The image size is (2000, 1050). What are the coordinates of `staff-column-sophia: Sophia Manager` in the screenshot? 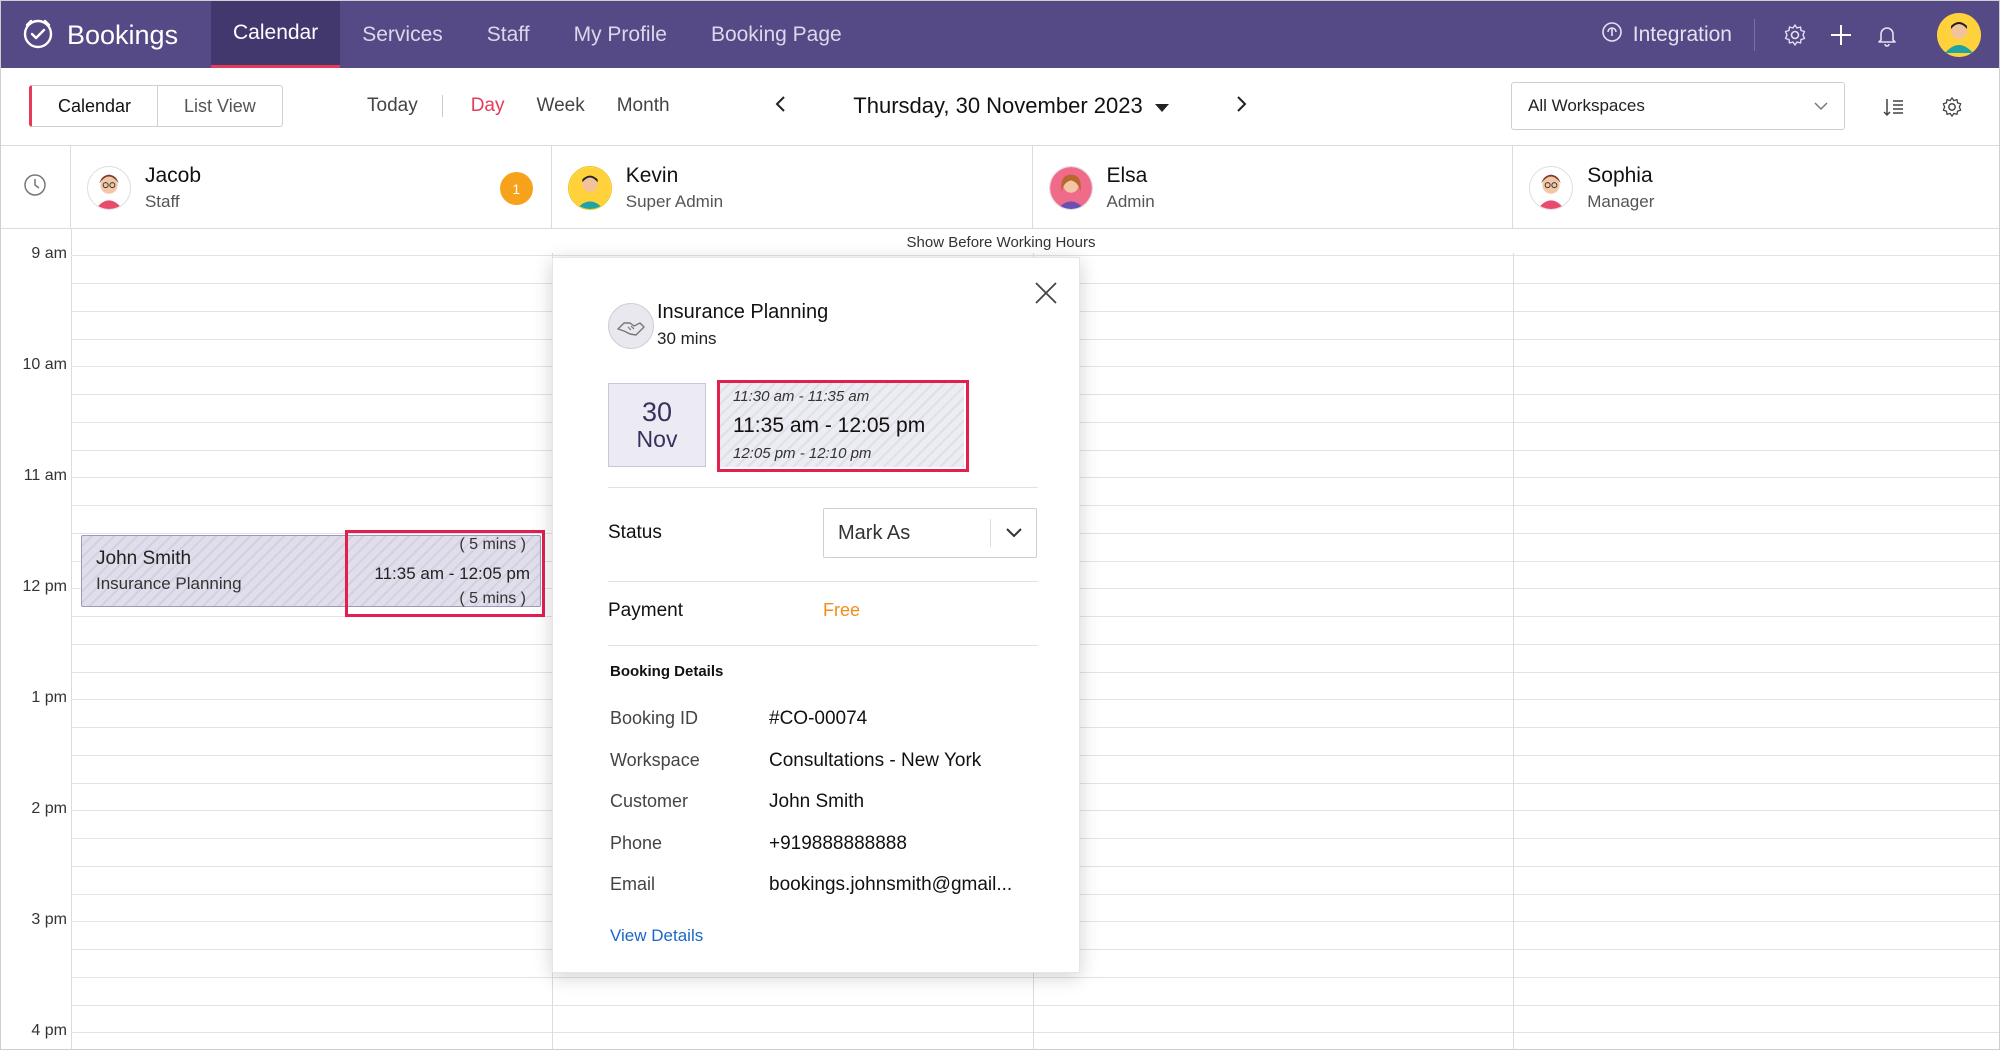 It's located at (1756, 187).